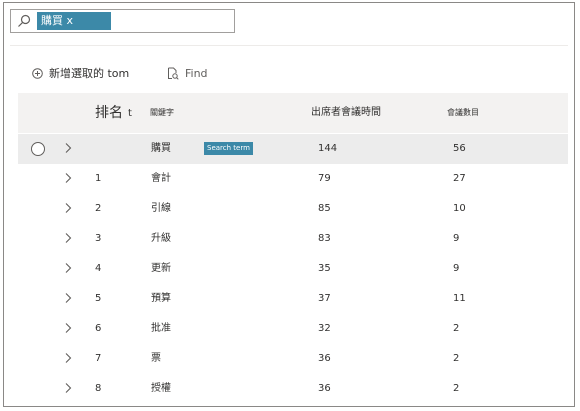 The width and height of the screenshot is (580, 411). Describe the element at coordinates (293, 329) in the screenshot. I see `table-row: 6 批准 32 2` at that location.